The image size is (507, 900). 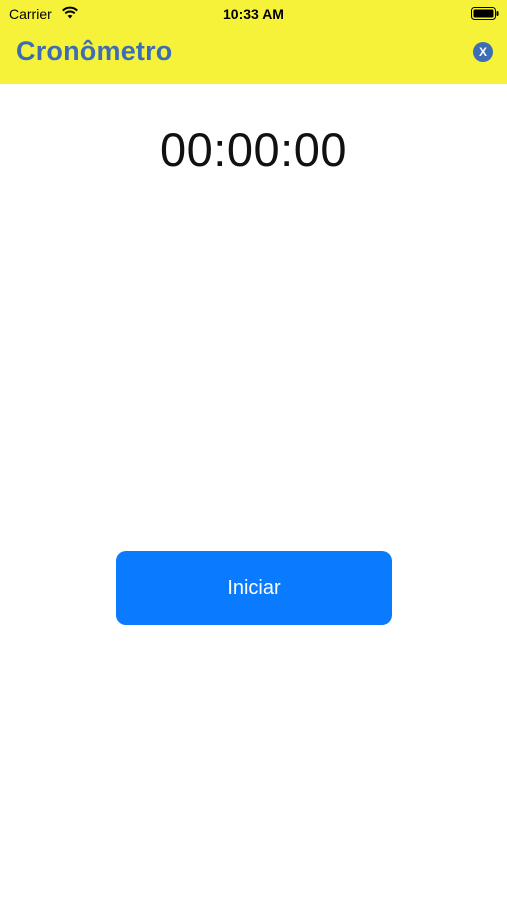 I want to click on stopwatch-display: 00:00:00, so click(x=253, y=149).